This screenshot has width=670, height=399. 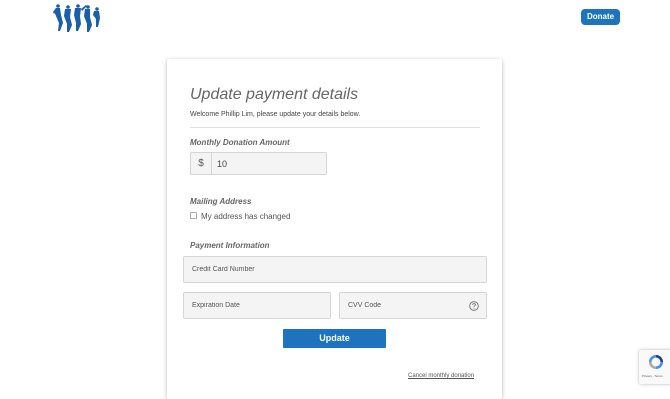 What do you see at coordinates (77, 18) in the screenshot?
I see `logo` at bounding box center [77, 18].